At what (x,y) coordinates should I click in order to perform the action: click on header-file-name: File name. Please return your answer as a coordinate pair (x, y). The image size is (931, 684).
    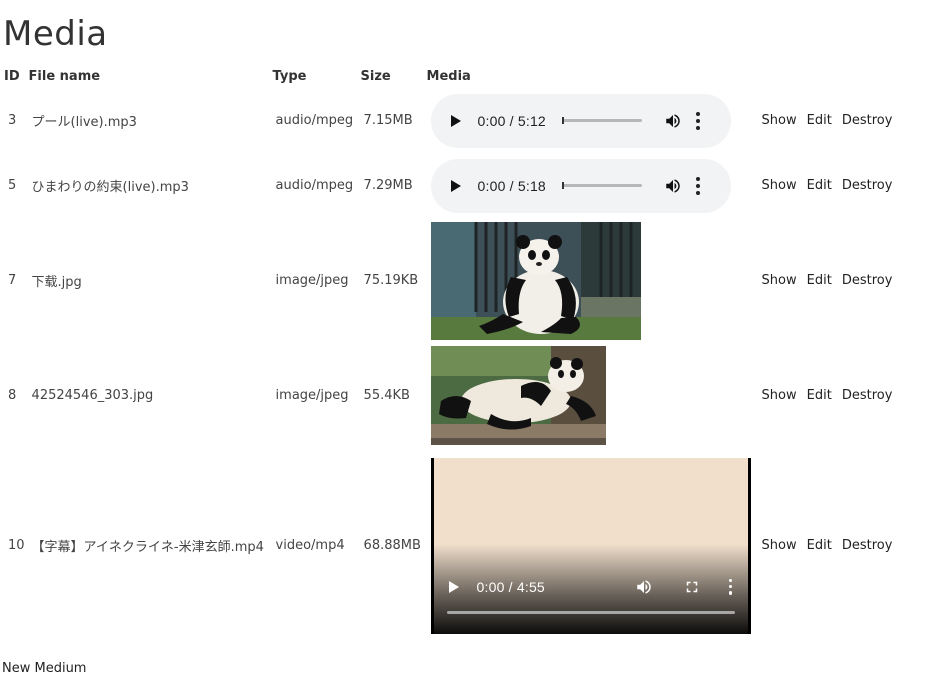
    Looking at the image, I should click on (64, 76).